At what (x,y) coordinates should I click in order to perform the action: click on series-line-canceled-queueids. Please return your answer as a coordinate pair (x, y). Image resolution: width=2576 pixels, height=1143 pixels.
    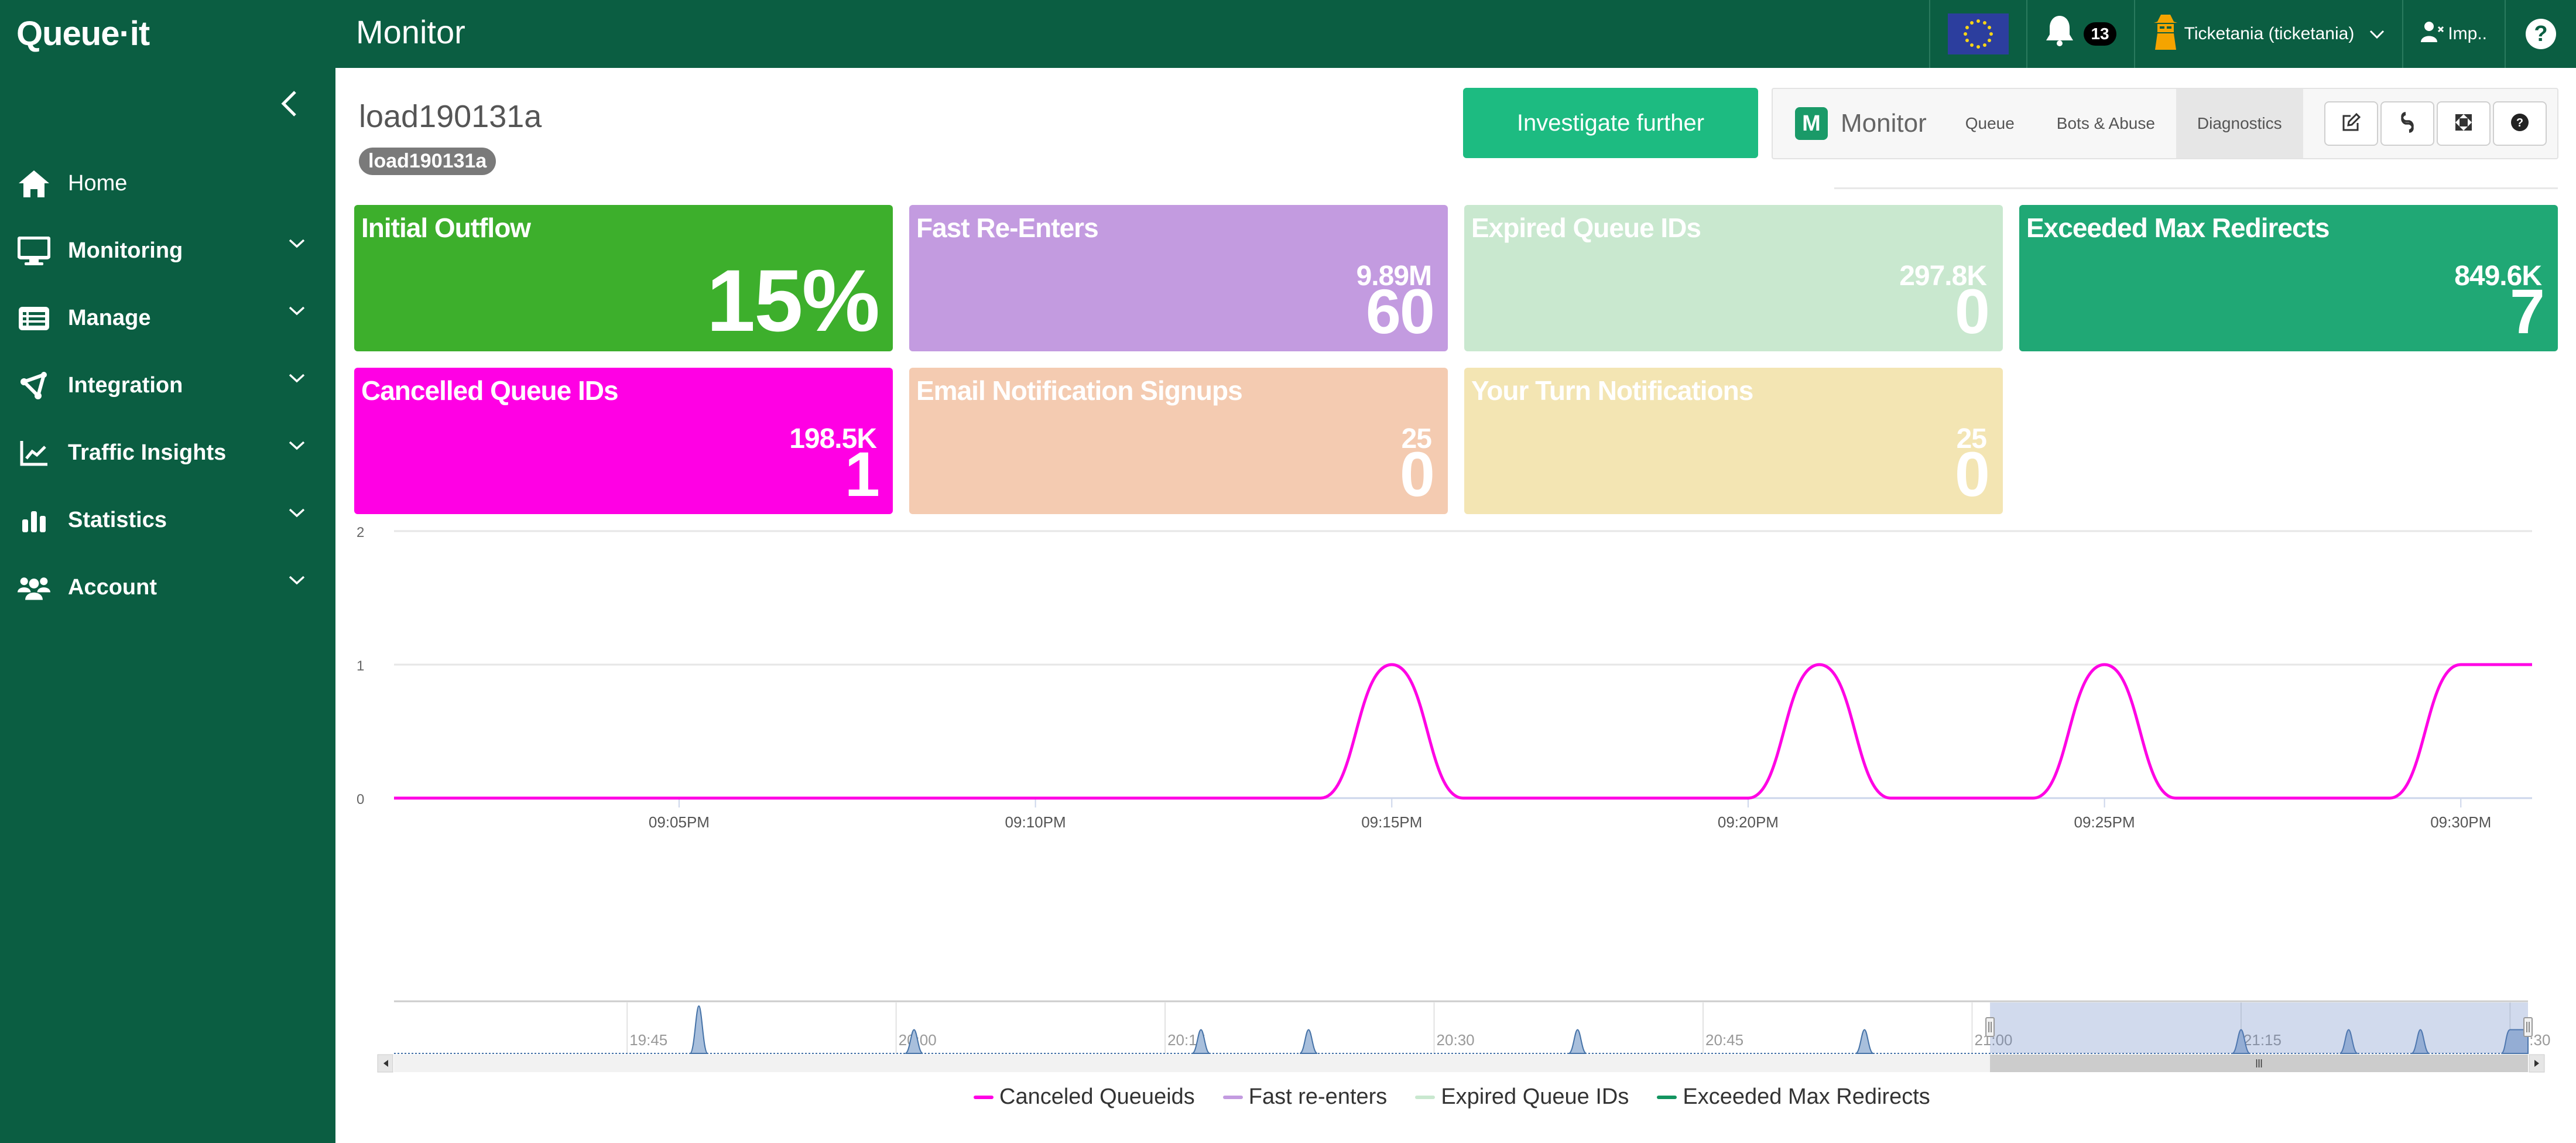
    Looking at the image, I should click on (1463, 731).